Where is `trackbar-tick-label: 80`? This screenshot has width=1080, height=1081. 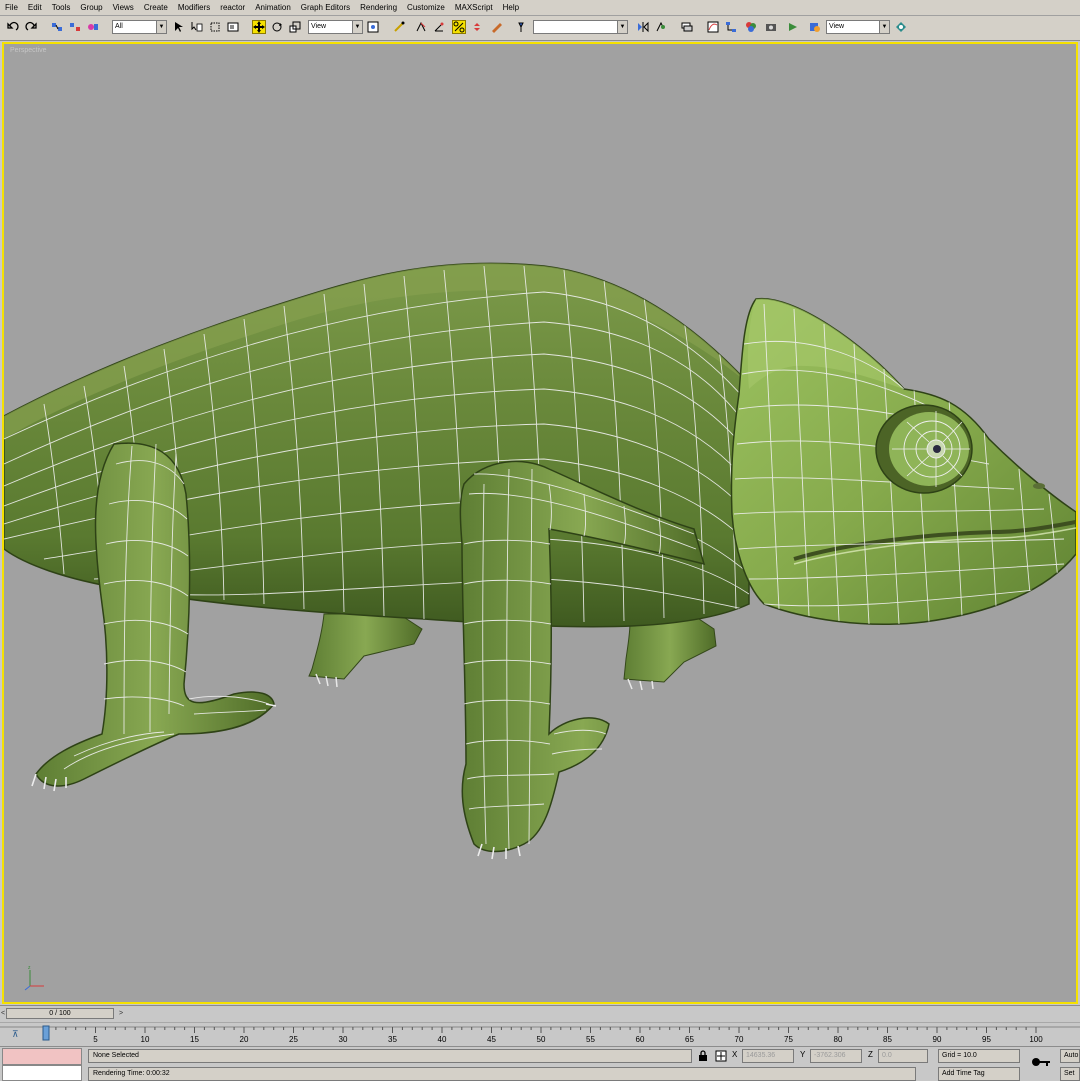 trackbar-tick-label: 80 is located at coordinates (838, 1039).